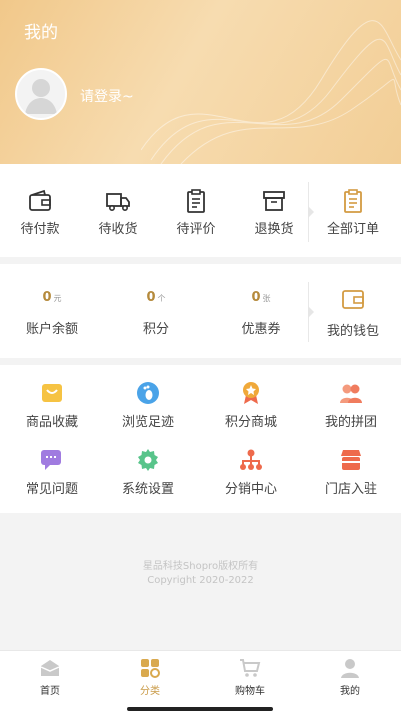  I want to click on truck-icon, so click(118, 202).